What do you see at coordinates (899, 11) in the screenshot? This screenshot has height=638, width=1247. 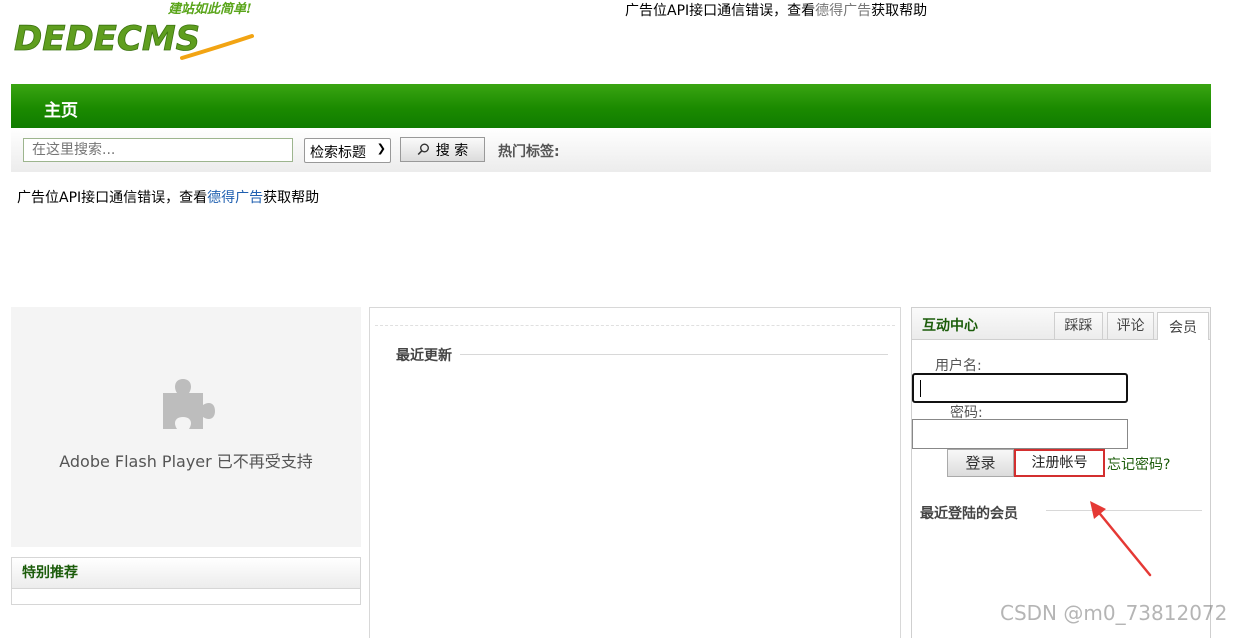 I see `top-ad-suffix: 获取帮助` at bounding box center [899, 11].